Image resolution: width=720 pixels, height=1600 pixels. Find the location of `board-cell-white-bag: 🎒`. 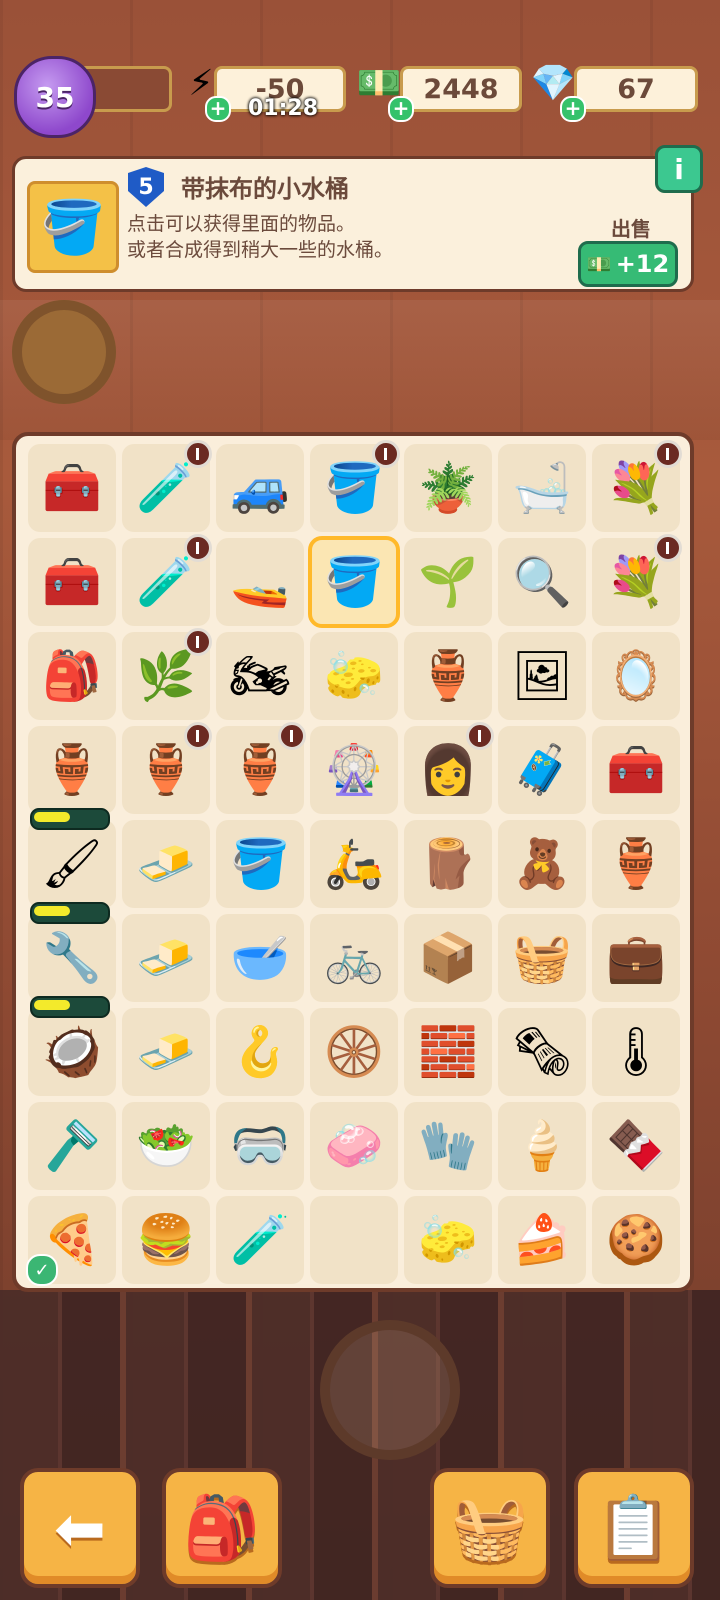

board-cell-white-bag: 🎒 is located at coordinates (72, 676).